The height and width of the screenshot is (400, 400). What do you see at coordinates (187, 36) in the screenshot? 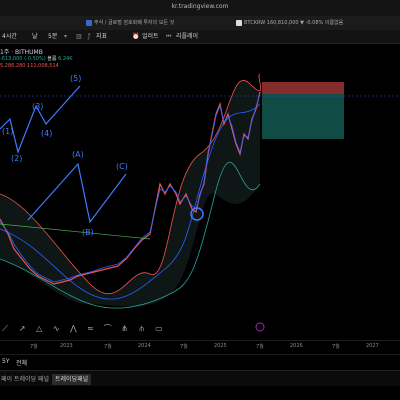
I see `replay-button: 리플레이` at bounding box center [187, 36].